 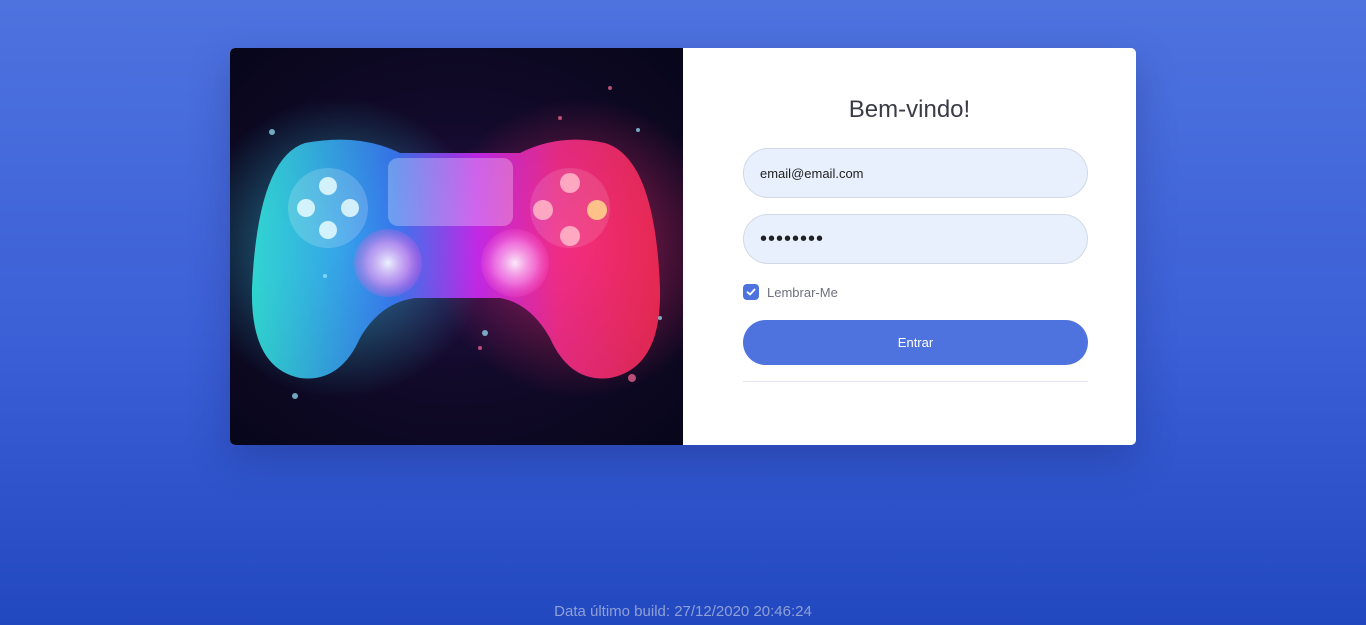 I want to click on build-info: Data último build: 27/12/2020 20:46:24, so click(x=683, y=611).